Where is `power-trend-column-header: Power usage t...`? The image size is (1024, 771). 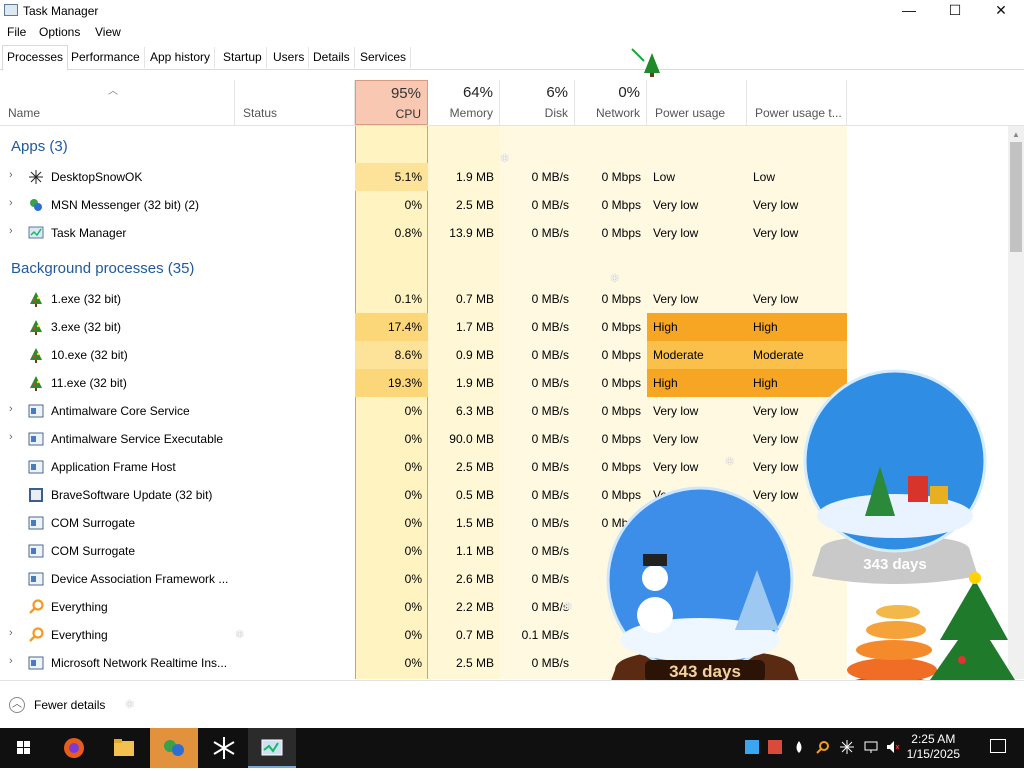 power-trend-column-header: Power usage t... is located at coordinates (797, 102).